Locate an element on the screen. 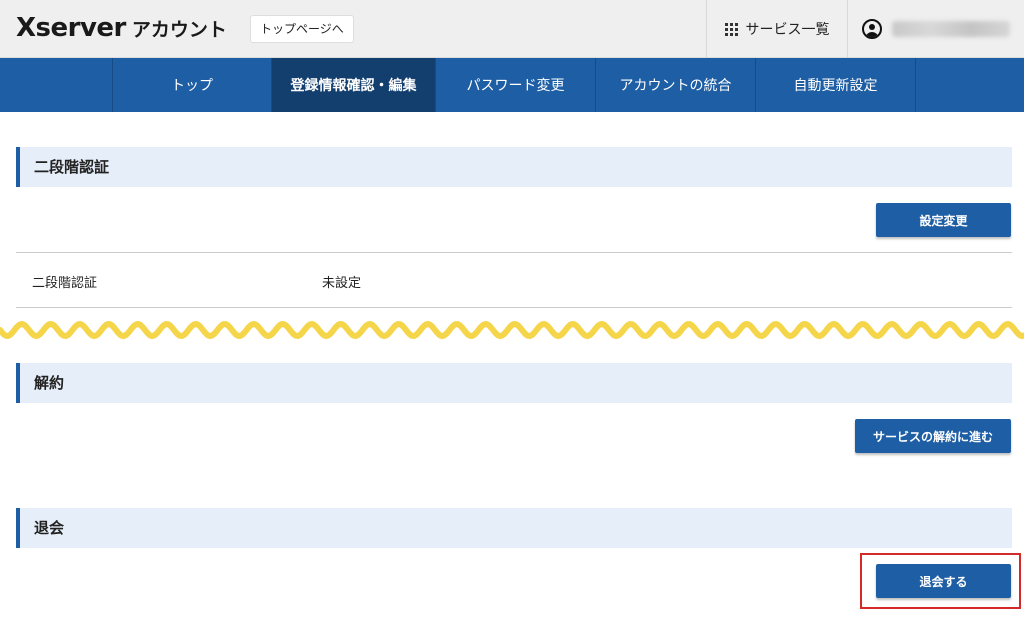 This screenshot has height=629, width=1024. section-title-two-factor: 二段階認証 is located at coordinates (514, 167).